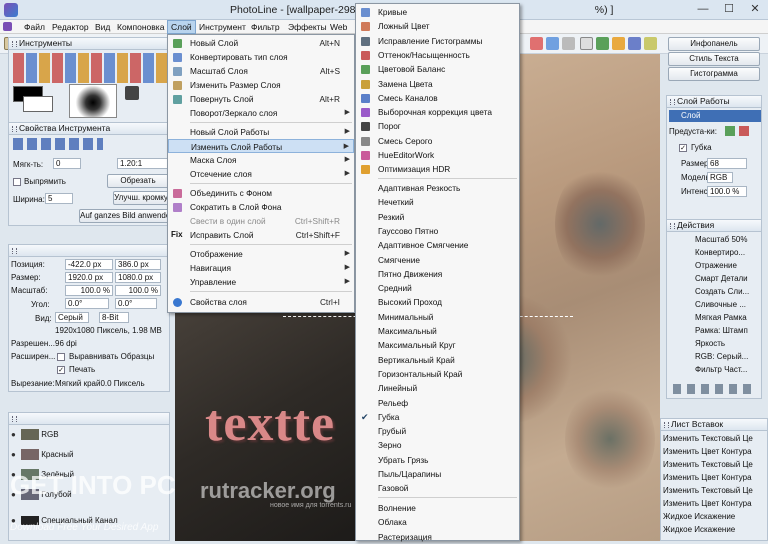  What do you see at coordinates (261, 207) in the screenshot?
I see `menu-item-flatten: Сократить в Слой Фона` at bounding box center [261, 207].